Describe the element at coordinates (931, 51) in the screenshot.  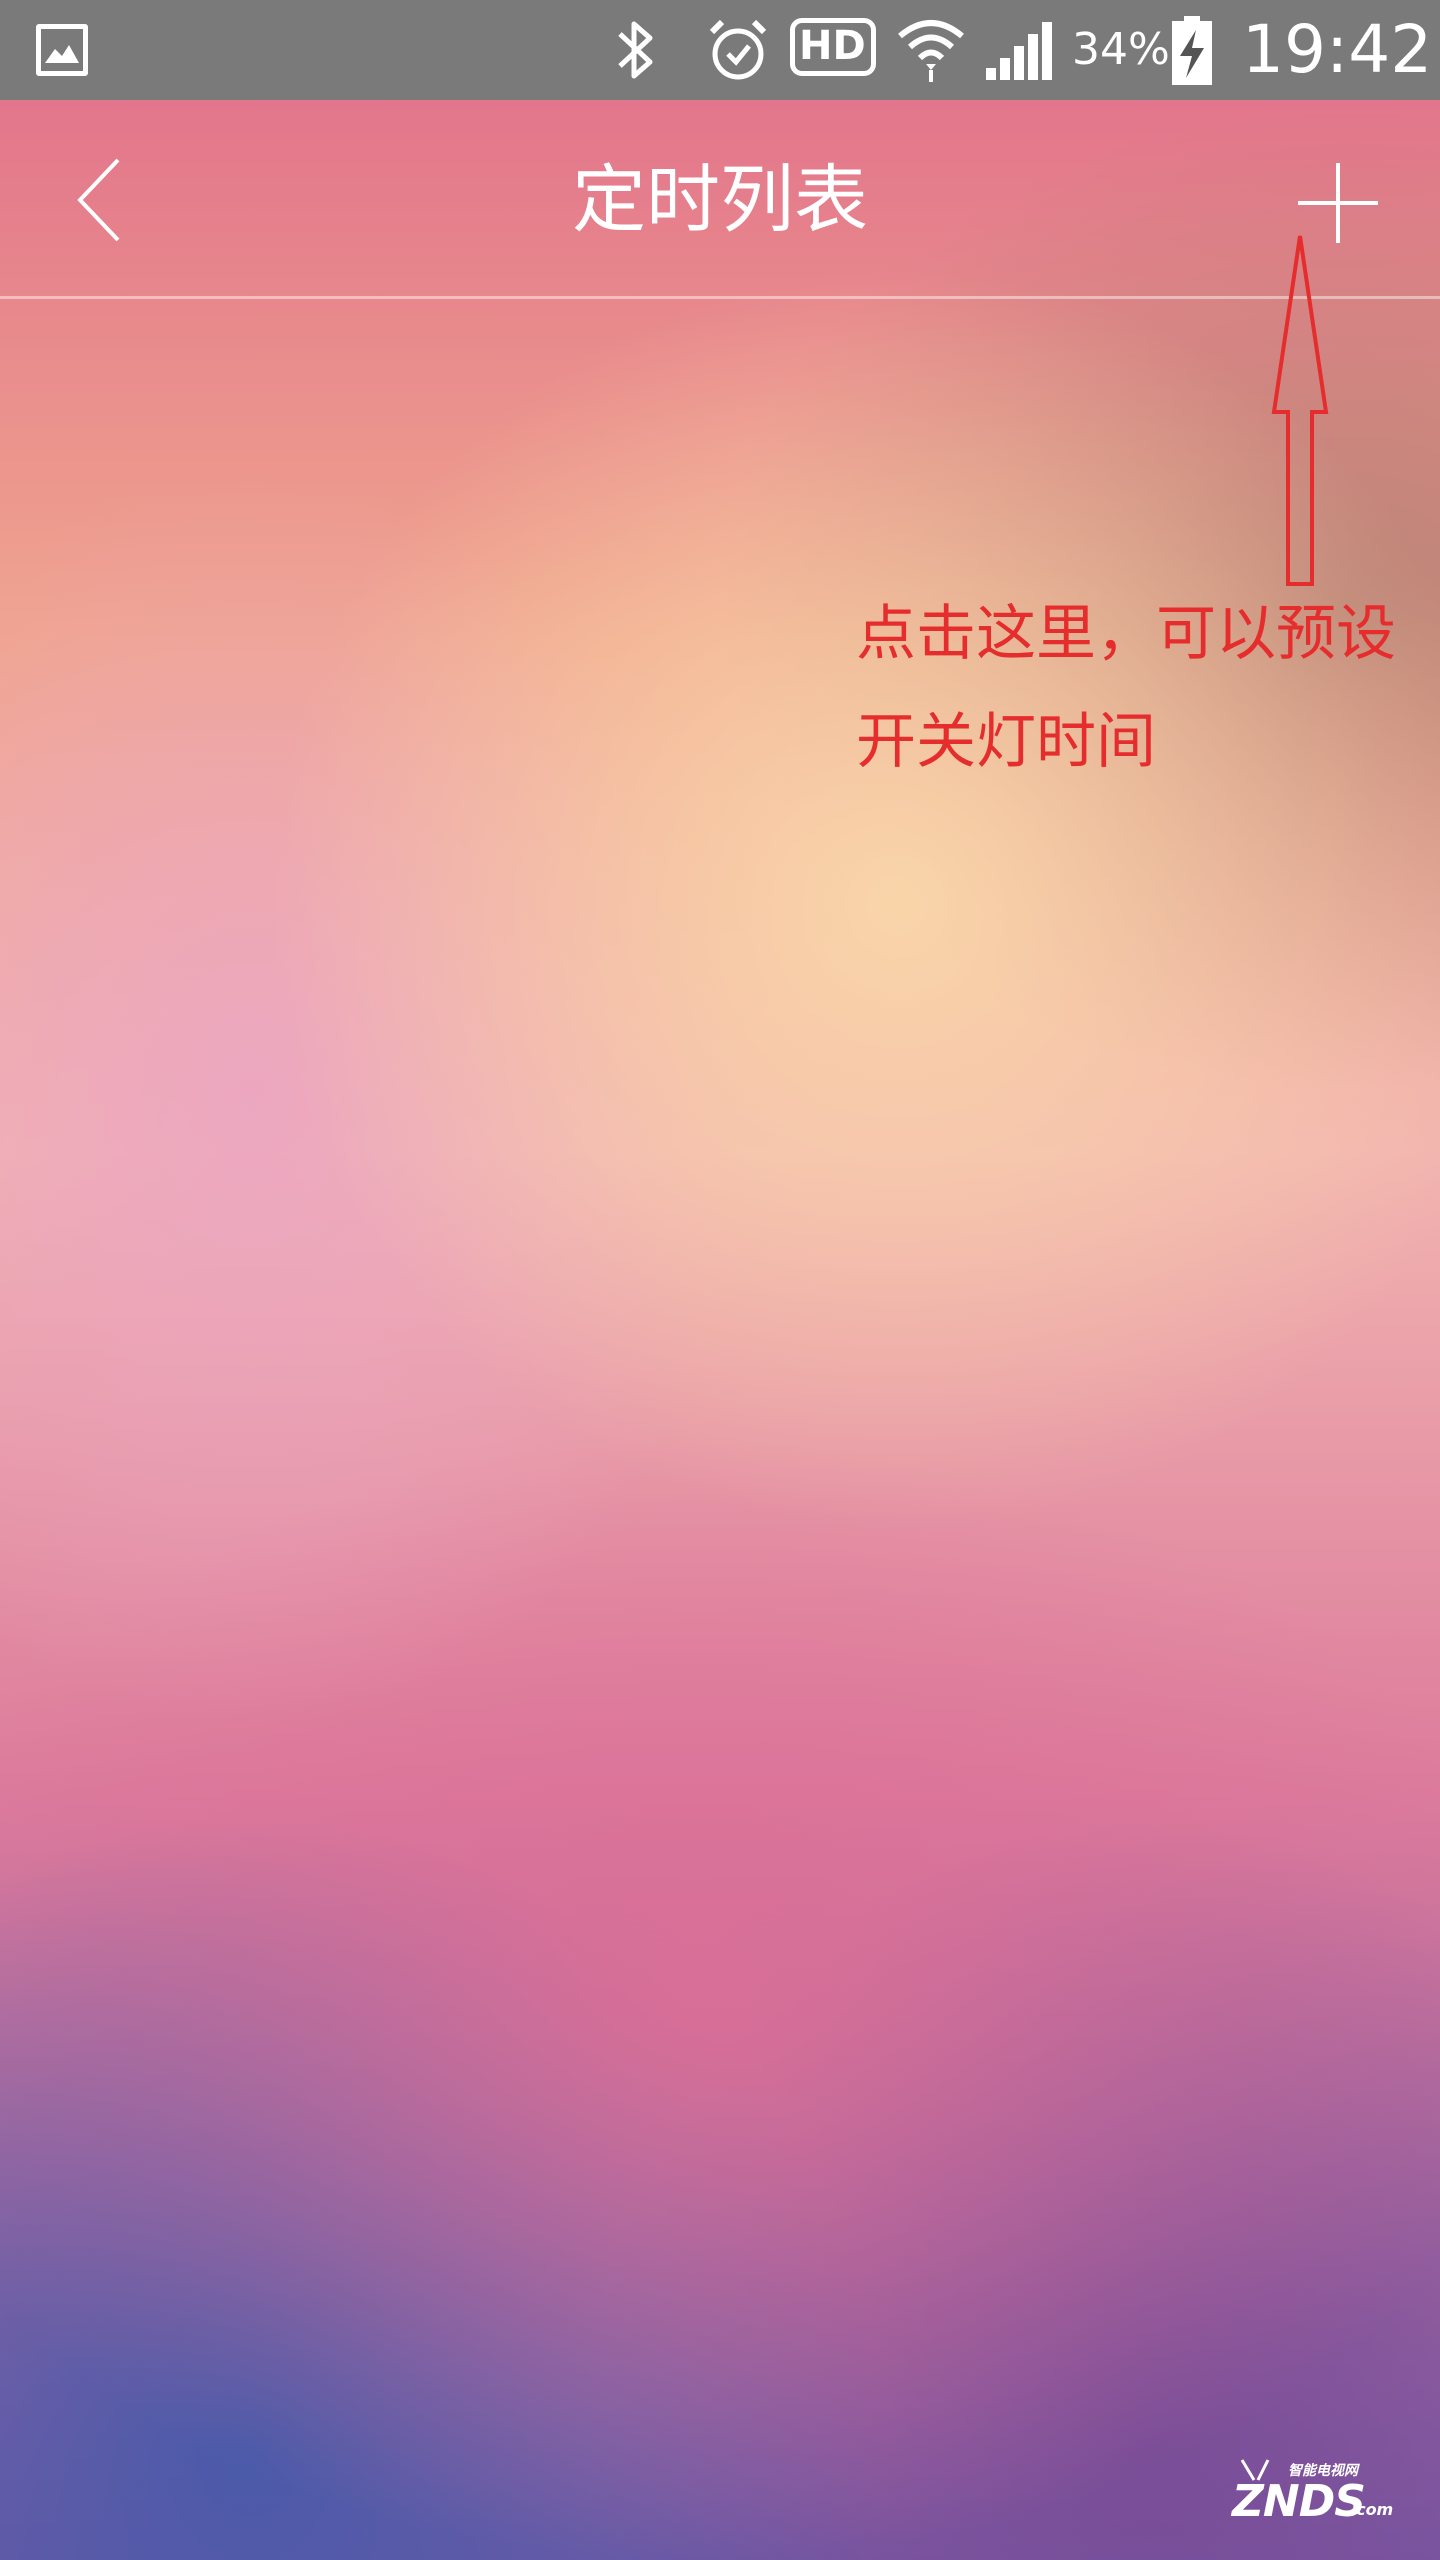
I see `wifi-icon` at that location.